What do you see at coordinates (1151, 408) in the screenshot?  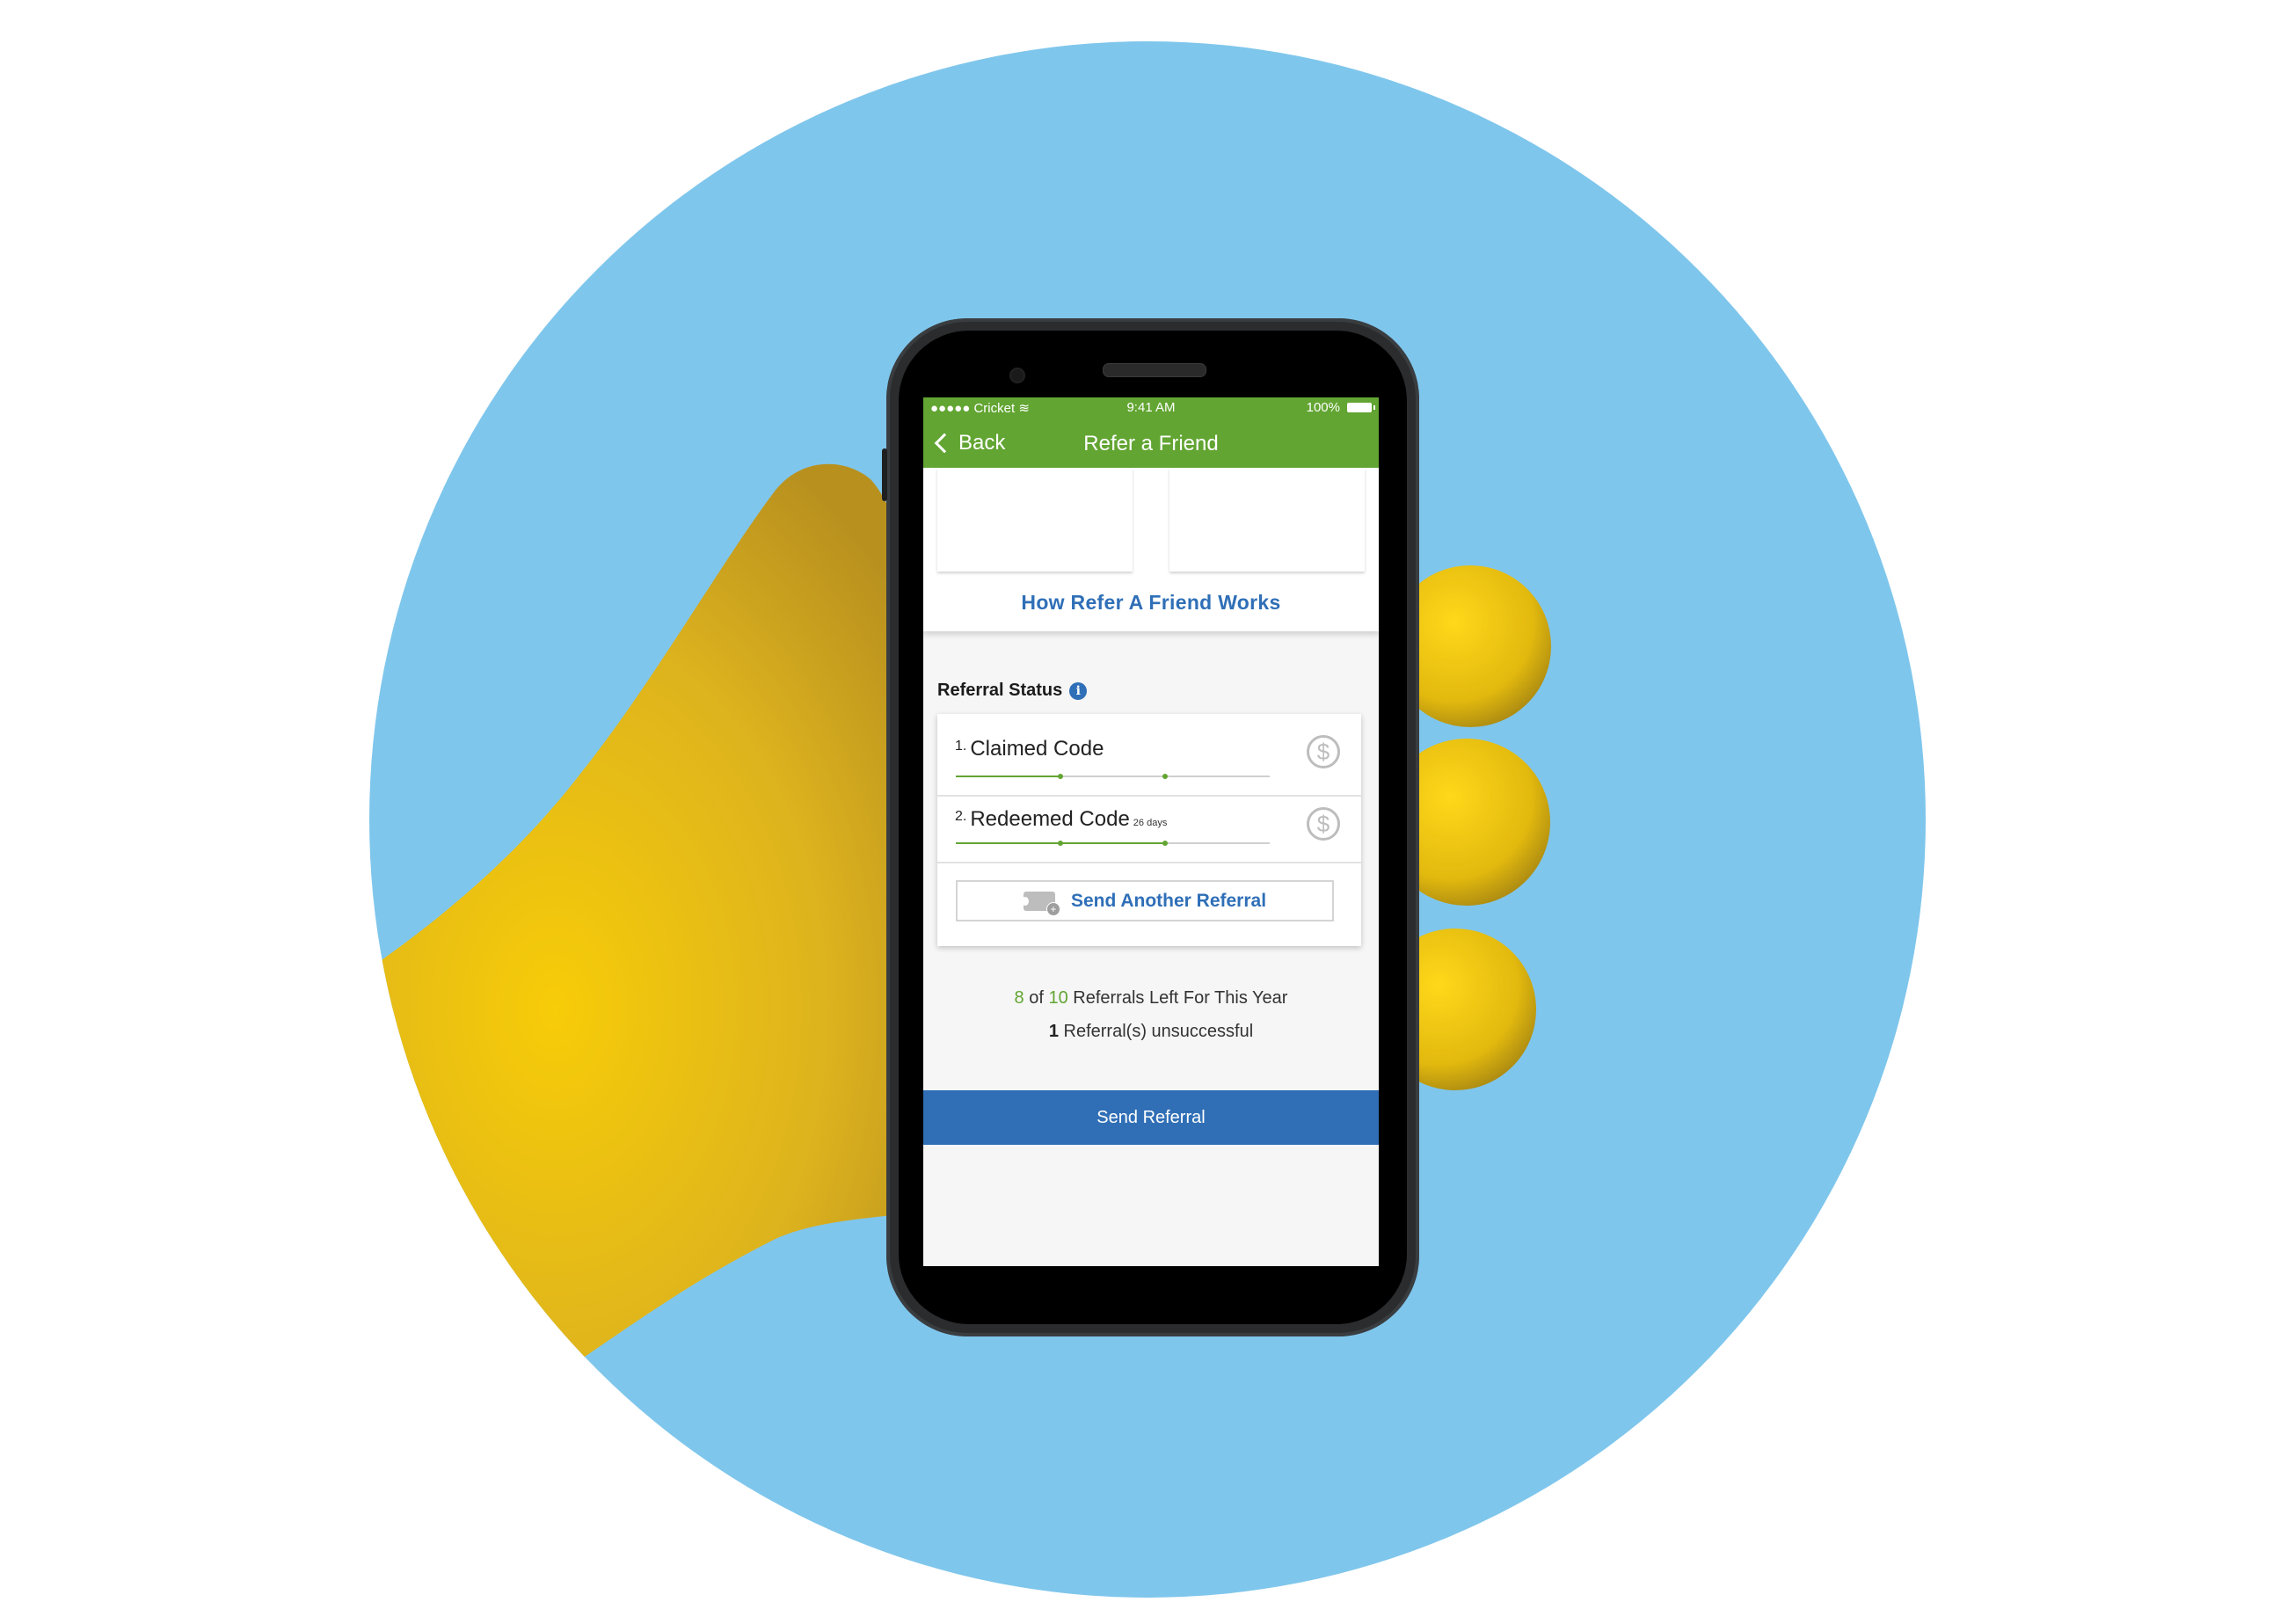 I see `status-bar: ●●●●● Cricket ≋ 9:41 AM 100%` at bounding box center [1151, 408].